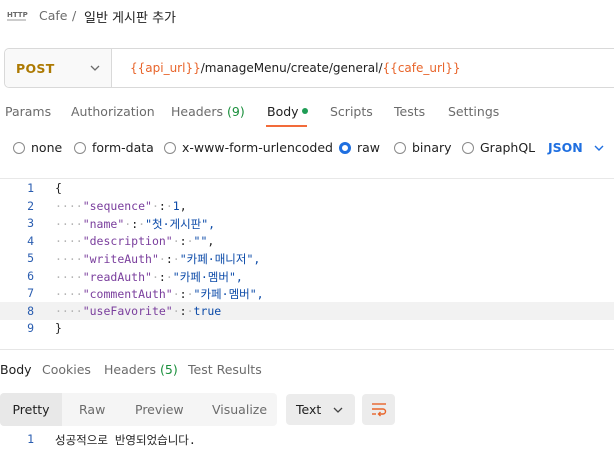 The width and height of the screenshot is (614, 455). Describe the element at coordinates (135, 224) in the screenshot. I see `code-text: ····"name"·:·"첫·게시판",` at that location.